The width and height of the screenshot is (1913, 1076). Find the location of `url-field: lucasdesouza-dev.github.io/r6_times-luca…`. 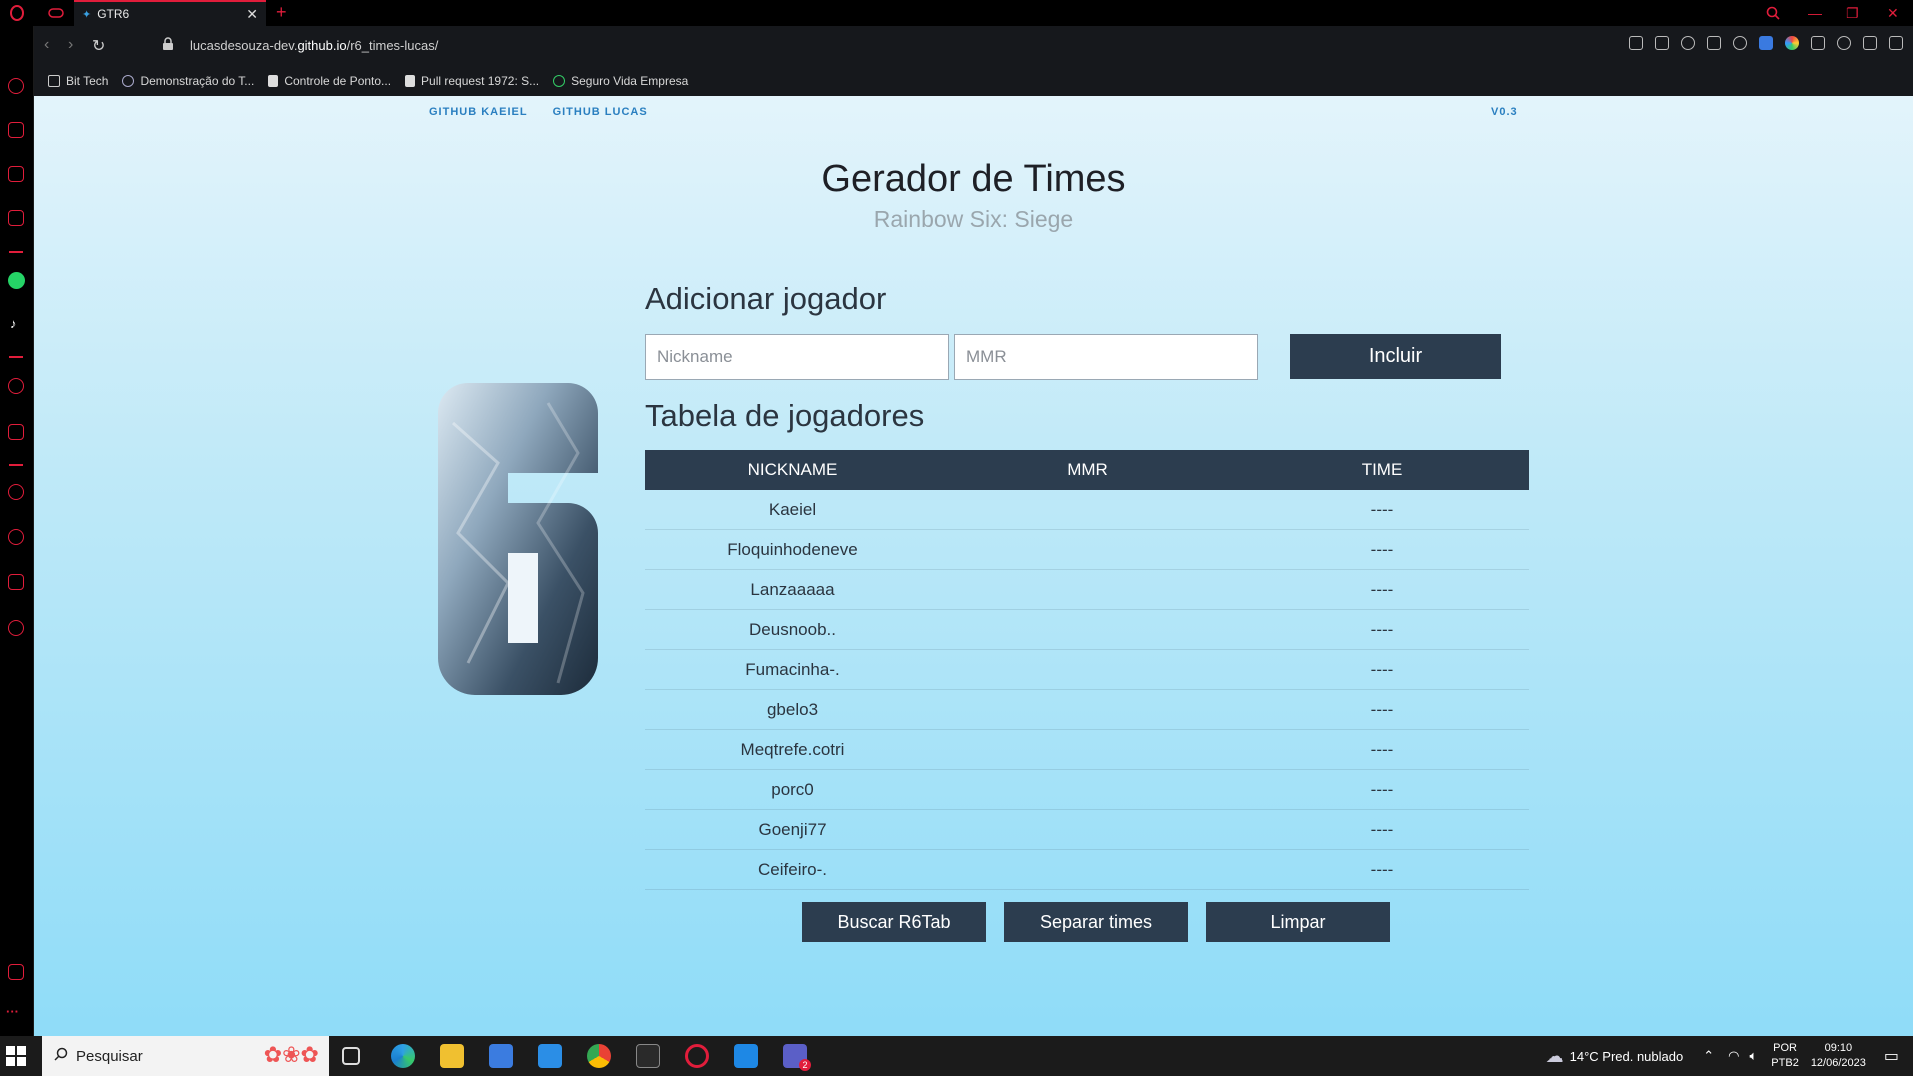

url-field: lucasdesouza-dev.github.io/r6_times-luca… is located at coordinates (314, 45).